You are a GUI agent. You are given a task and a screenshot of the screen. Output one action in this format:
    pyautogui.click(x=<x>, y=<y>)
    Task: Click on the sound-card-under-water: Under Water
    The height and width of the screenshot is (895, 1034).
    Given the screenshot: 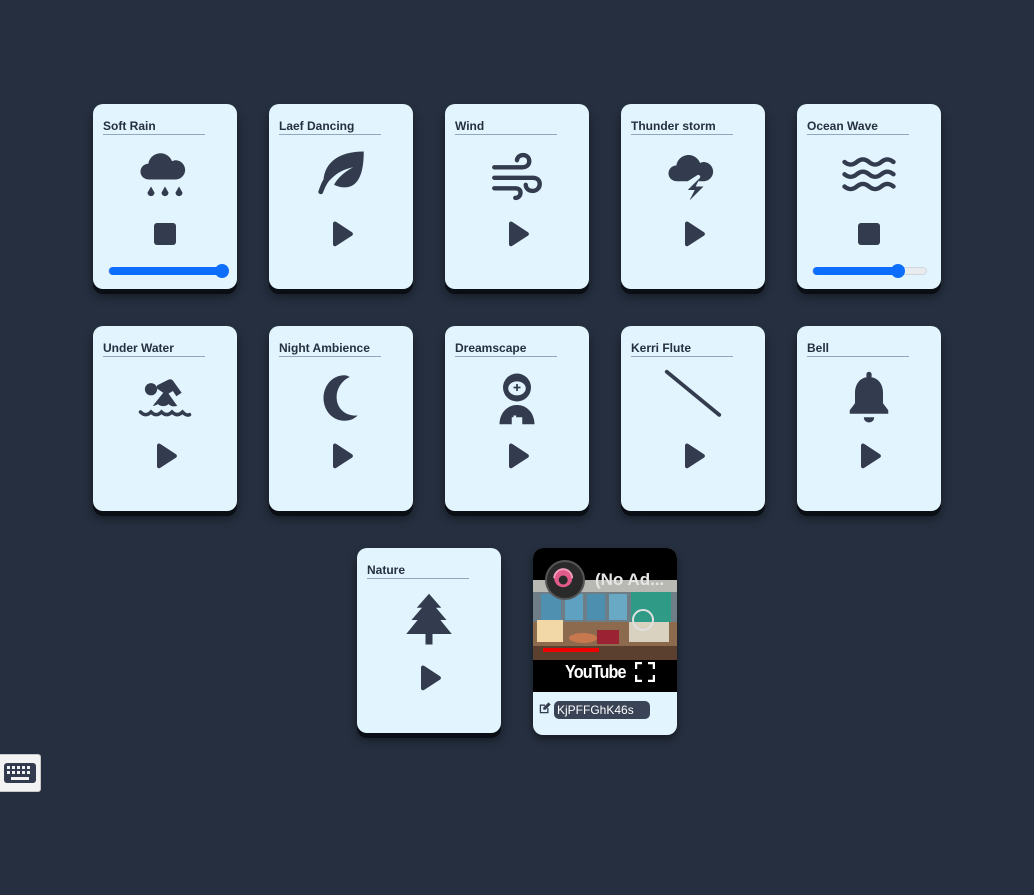 What is the action you would take?
    pyautogui.click(x=165, y=418)
    